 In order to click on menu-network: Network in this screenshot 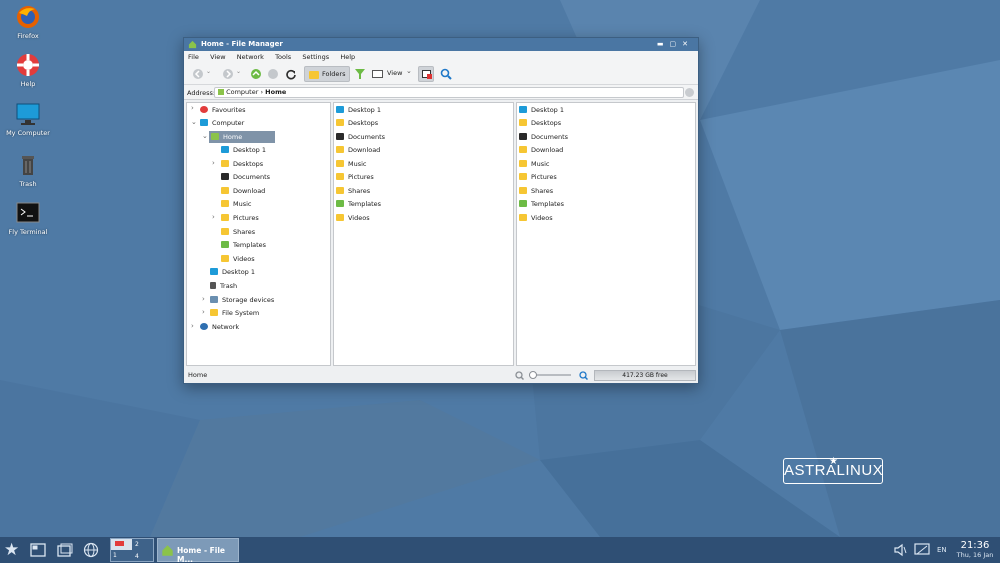, I will do `click(250, 57)`.